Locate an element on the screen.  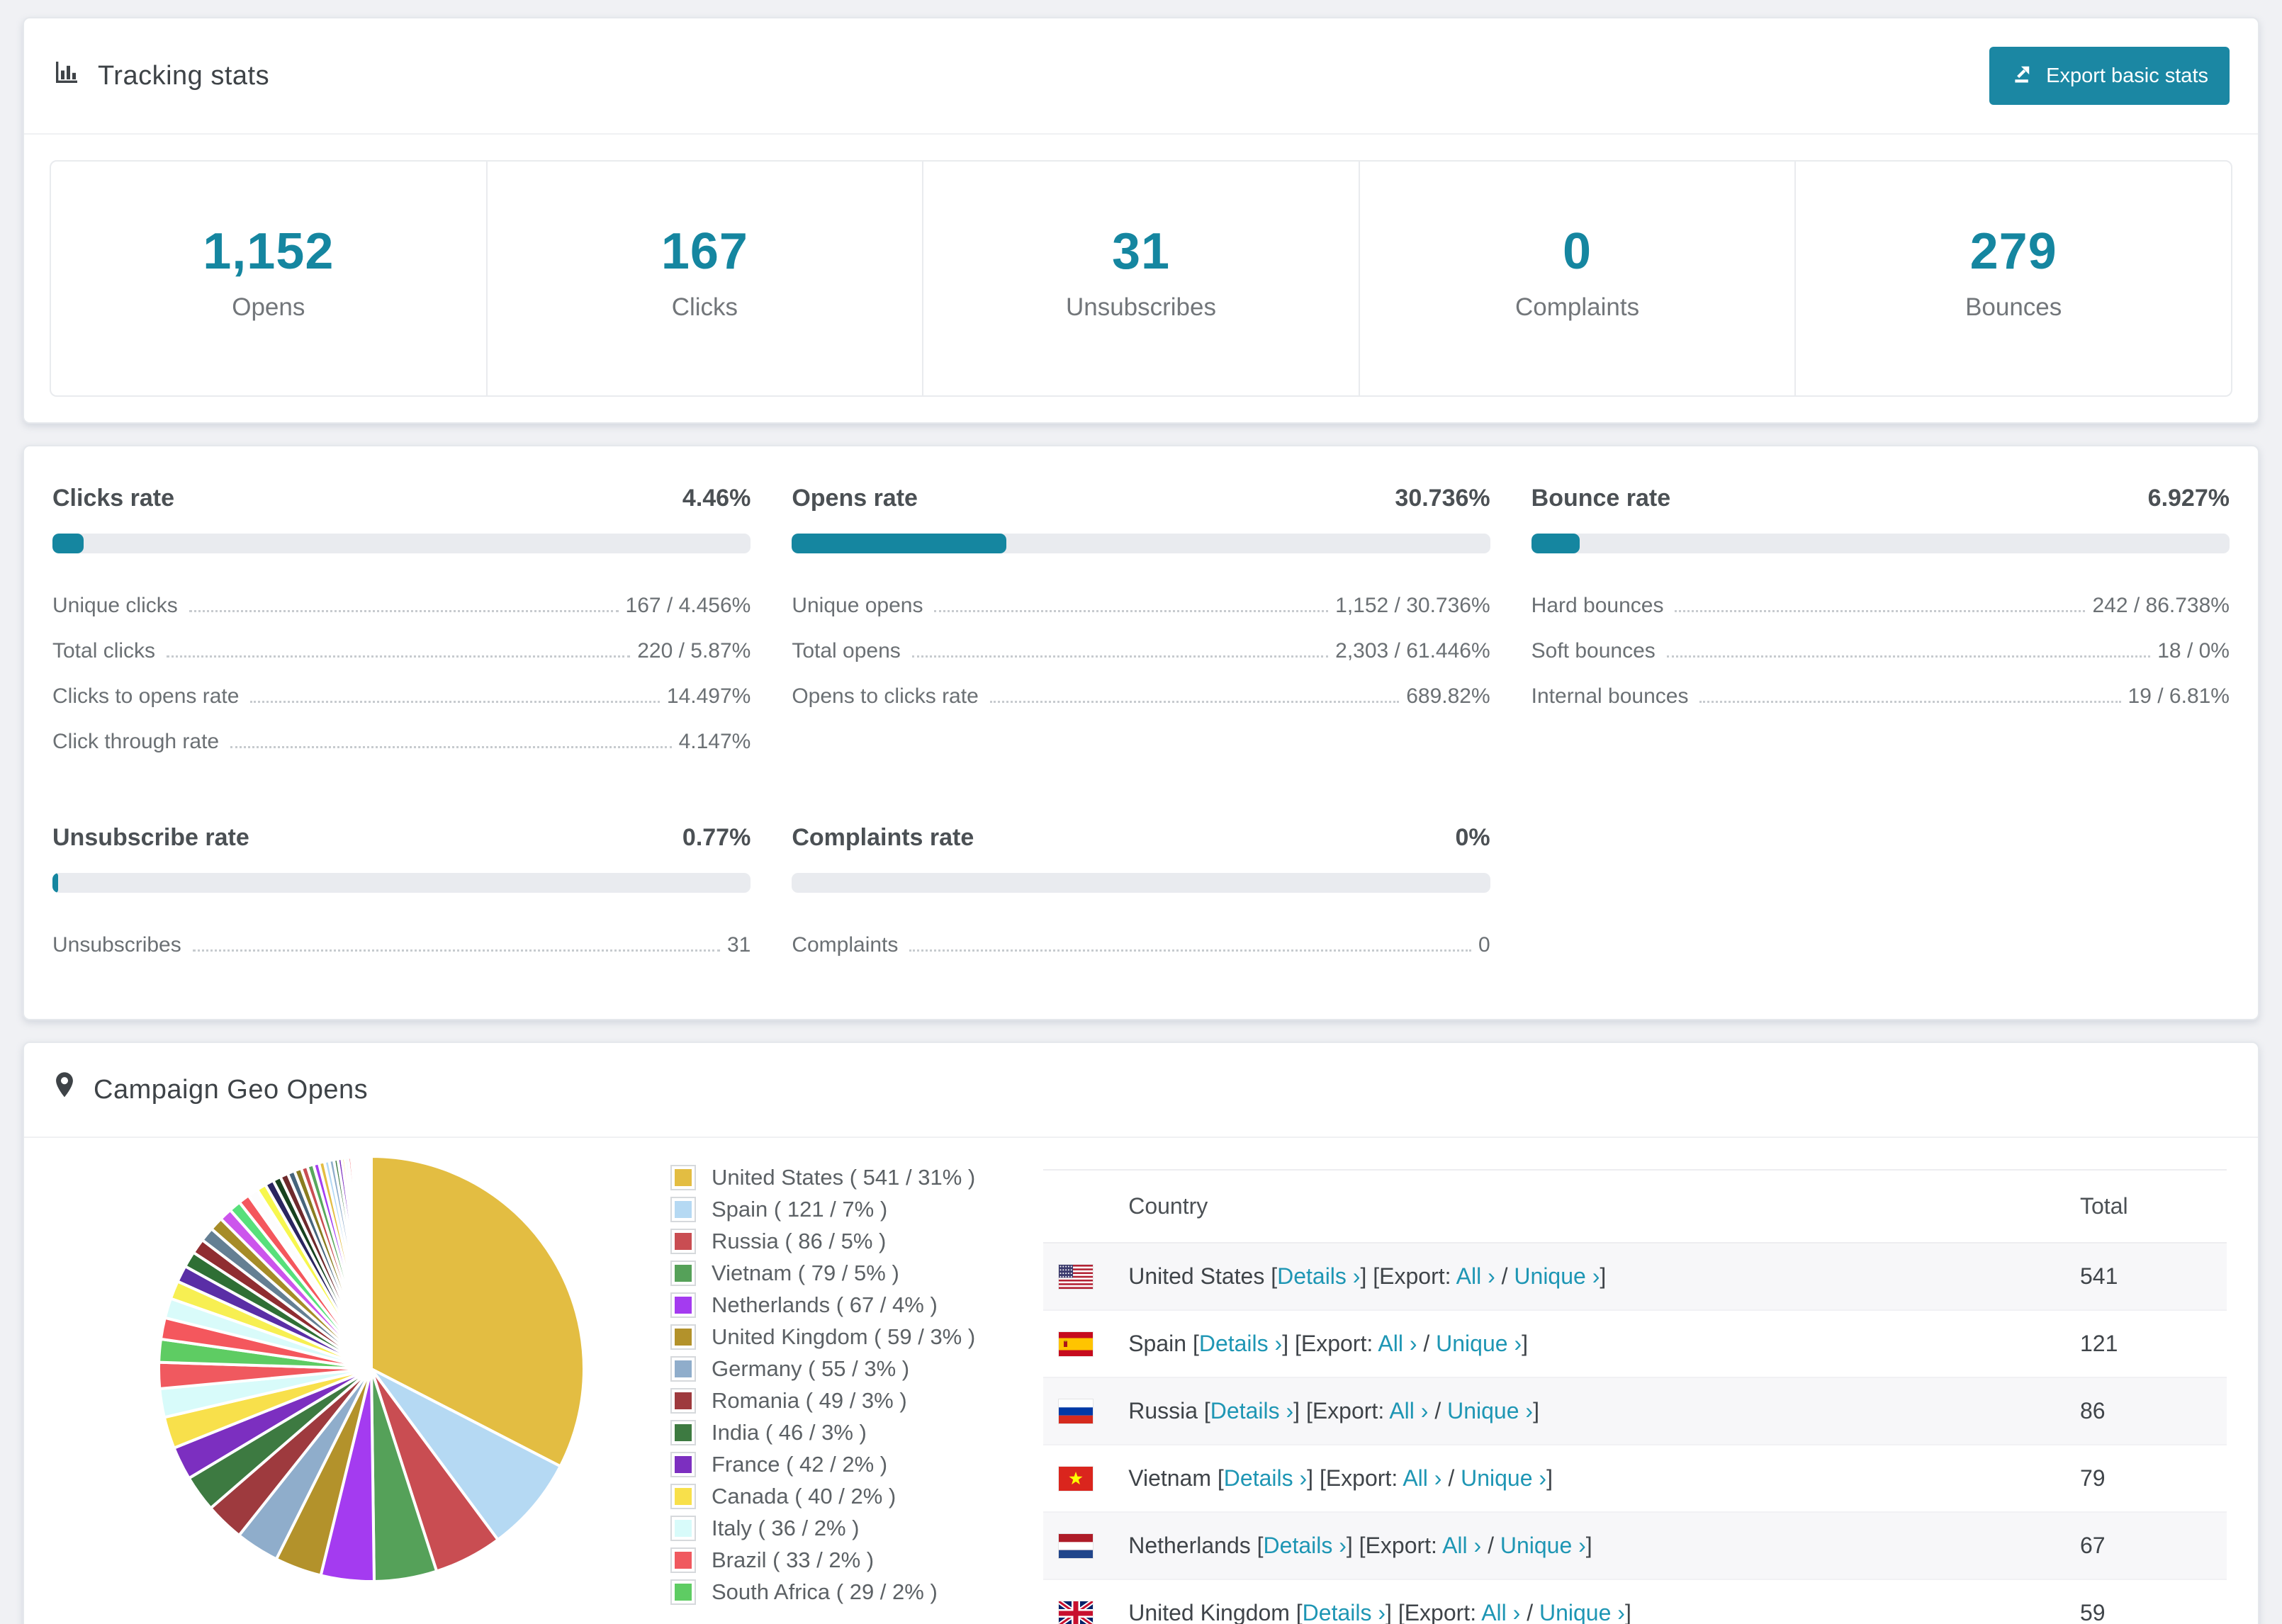
rate-detail-row: Total clicks 220 / 5.87% is located at coordinates (402, 651).